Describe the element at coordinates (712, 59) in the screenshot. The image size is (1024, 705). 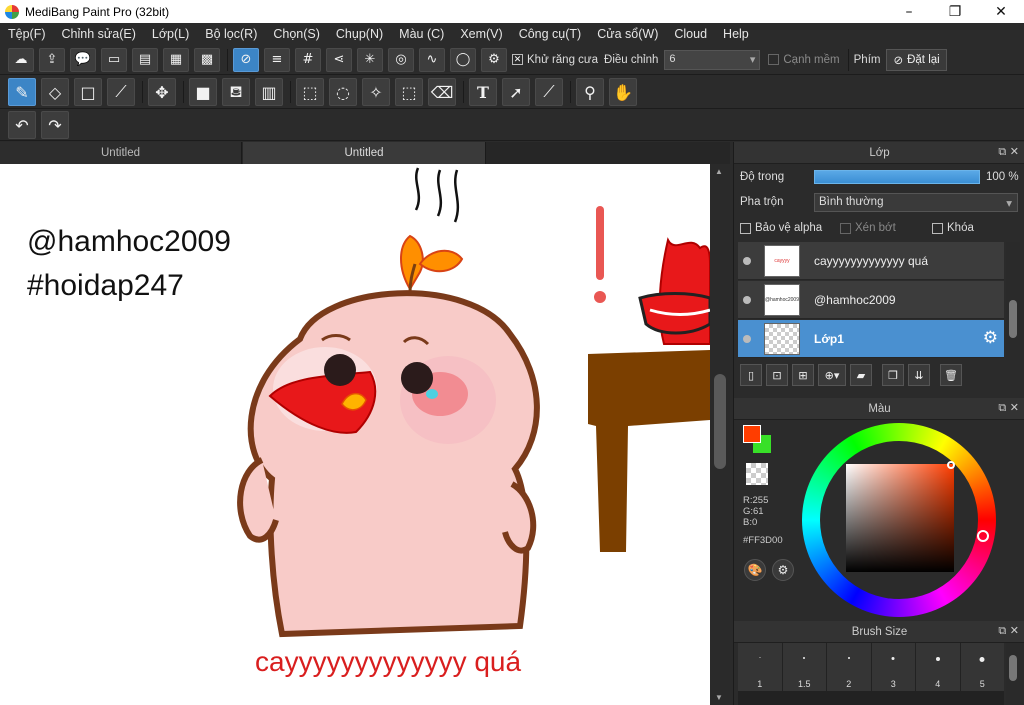
I see `correction-dropdown: 6` at that location.